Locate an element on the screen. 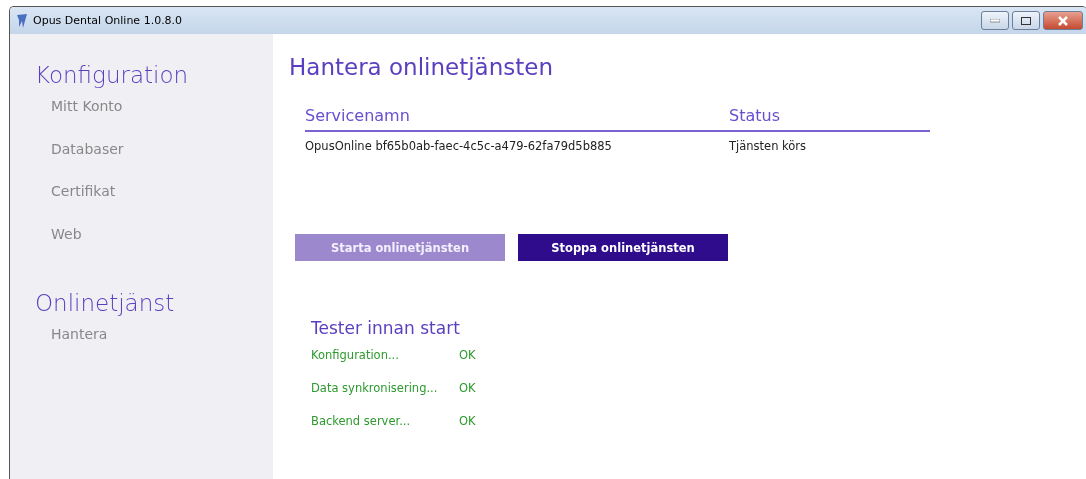  section-heading: Tester innan start is located at coordinates (386, 328).